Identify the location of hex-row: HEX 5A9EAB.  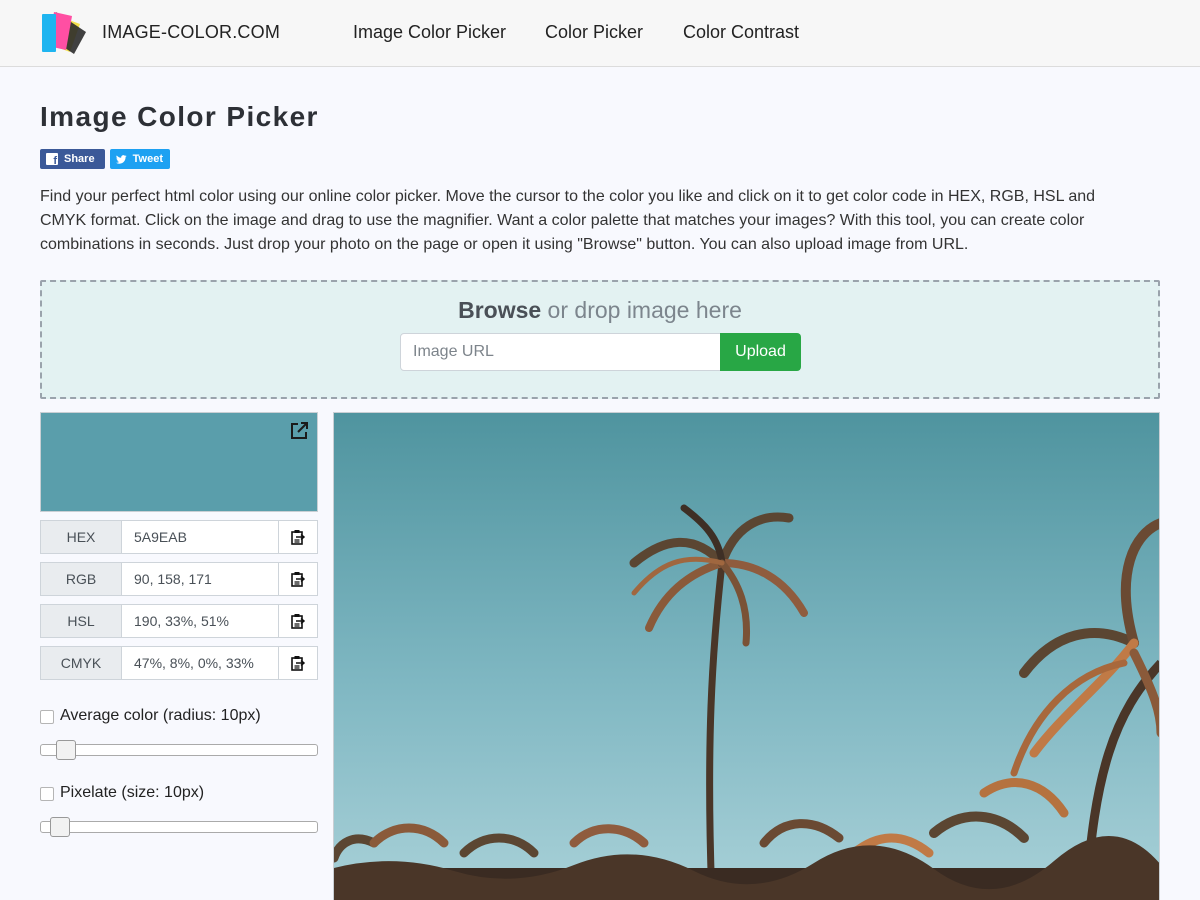
(179, 537).